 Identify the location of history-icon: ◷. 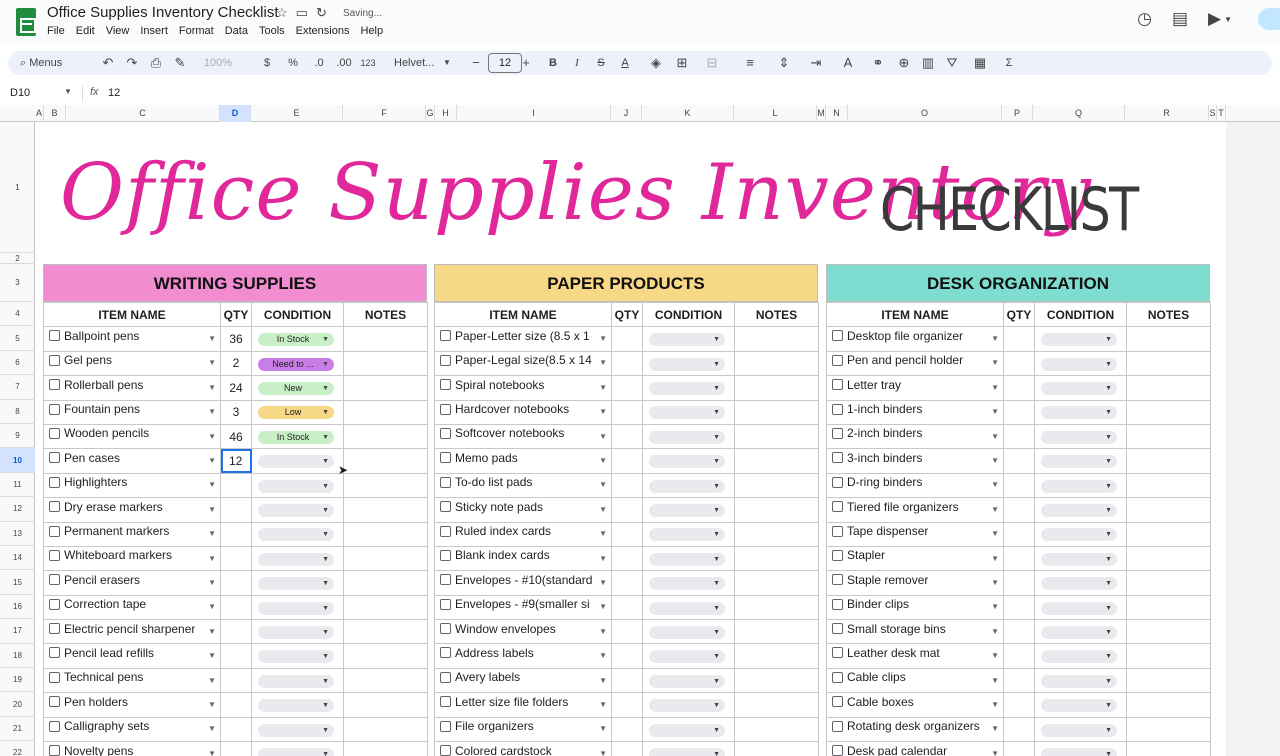
(1144, 19).